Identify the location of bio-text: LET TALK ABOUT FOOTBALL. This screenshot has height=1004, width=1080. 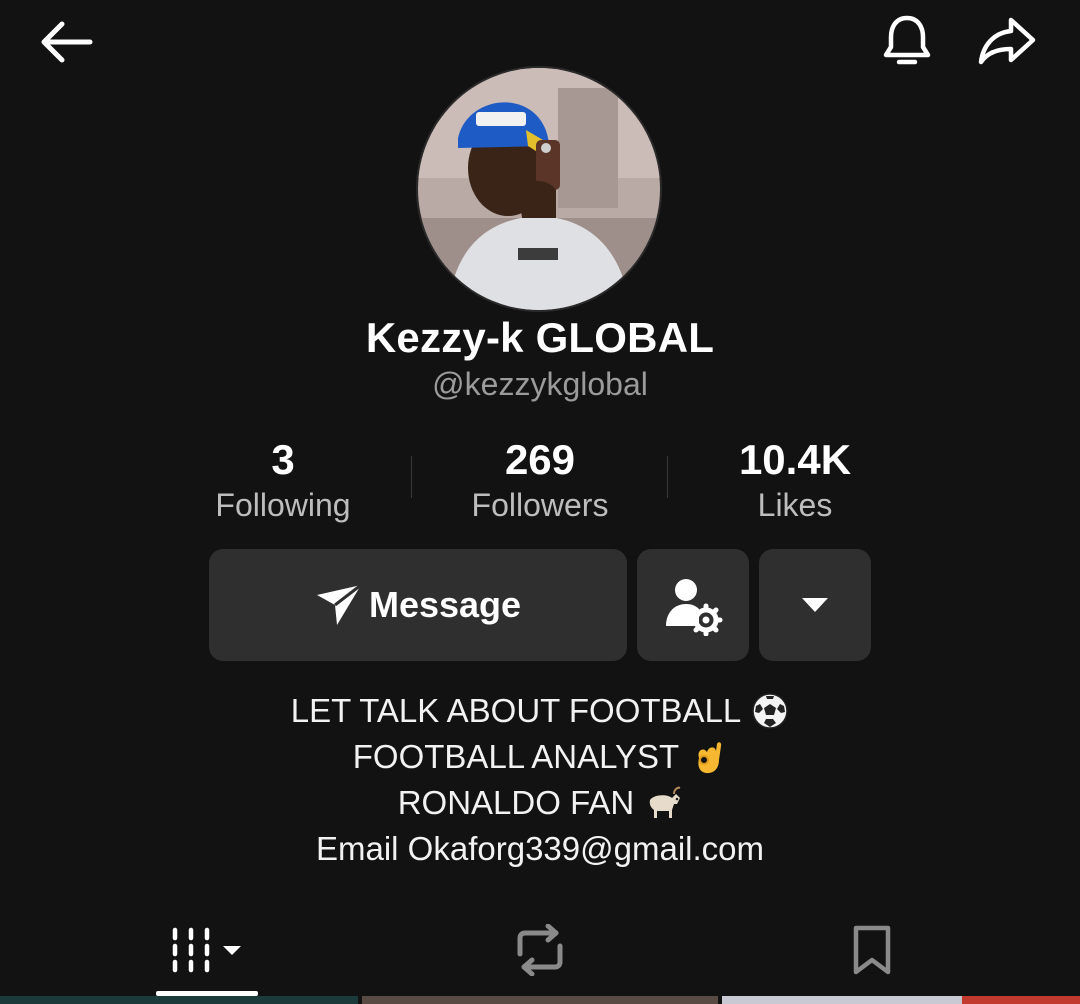
(516, 710).